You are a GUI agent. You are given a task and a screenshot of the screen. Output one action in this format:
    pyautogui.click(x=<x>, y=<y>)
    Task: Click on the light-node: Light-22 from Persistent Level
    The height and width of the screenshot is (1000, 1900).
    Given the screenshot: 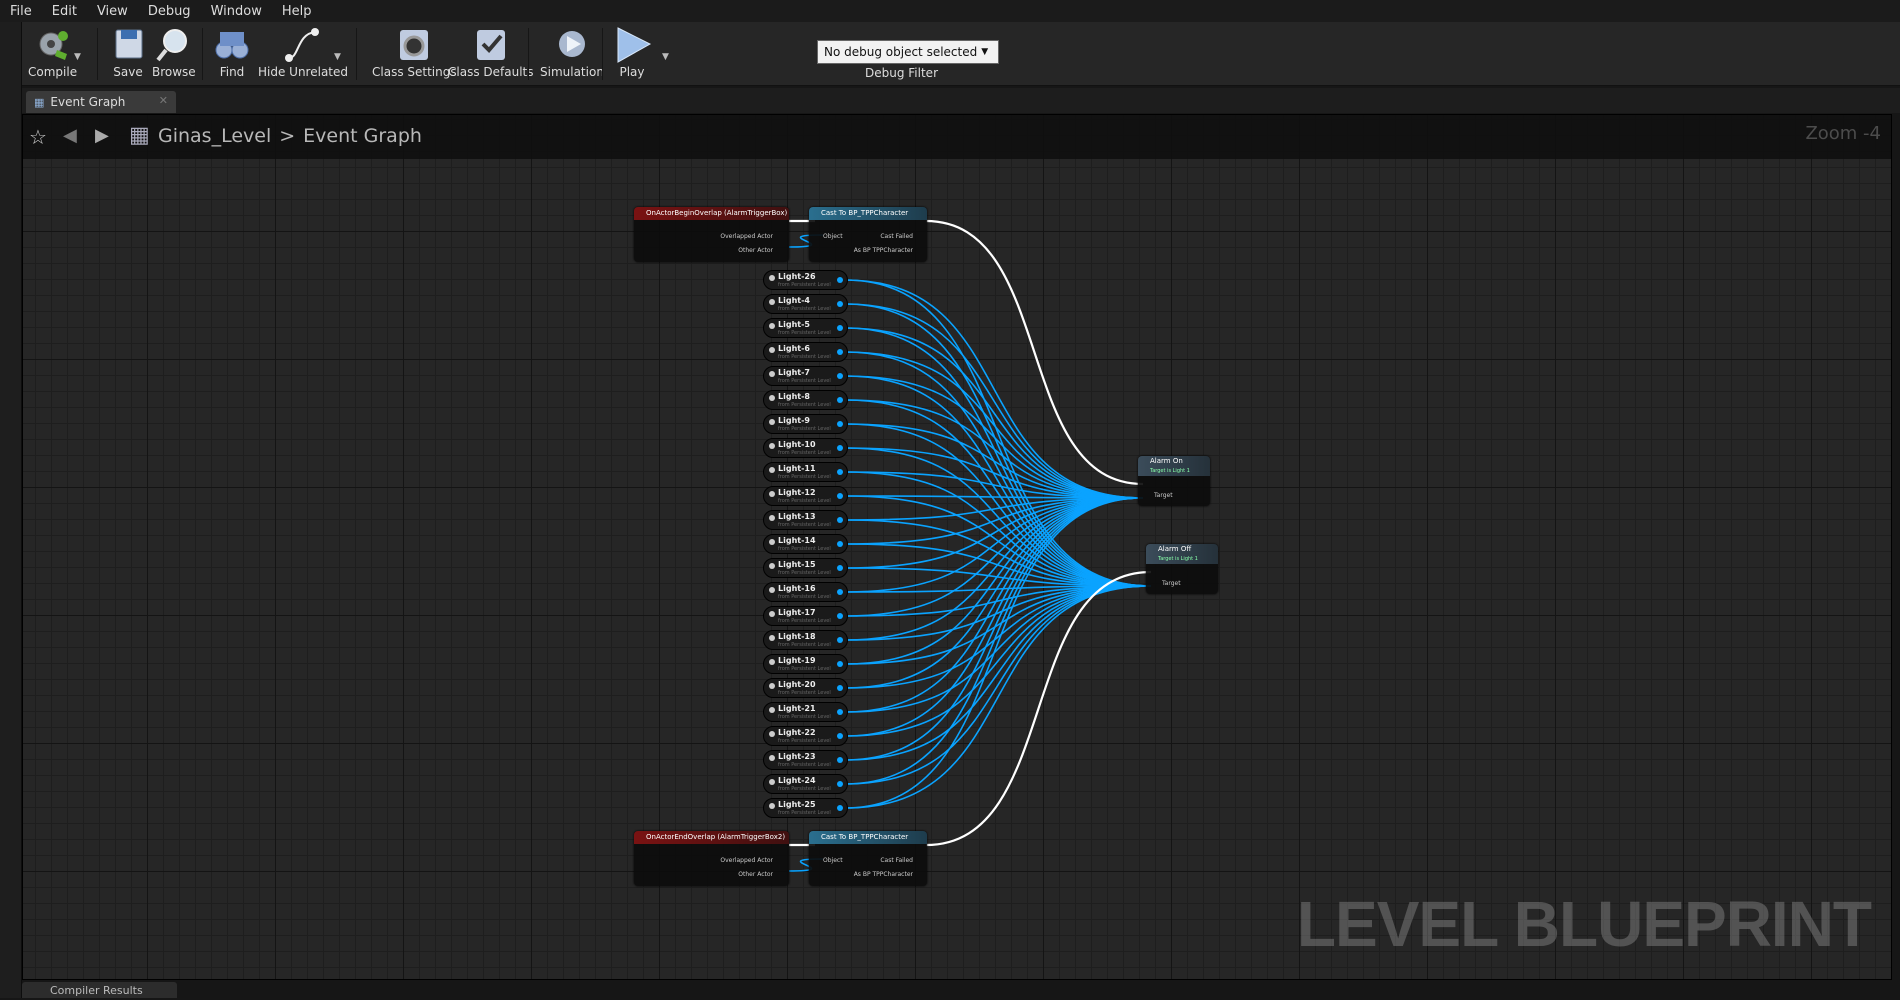 What is the action you would take?
    pyautogui.click(x=805, y=736)
    